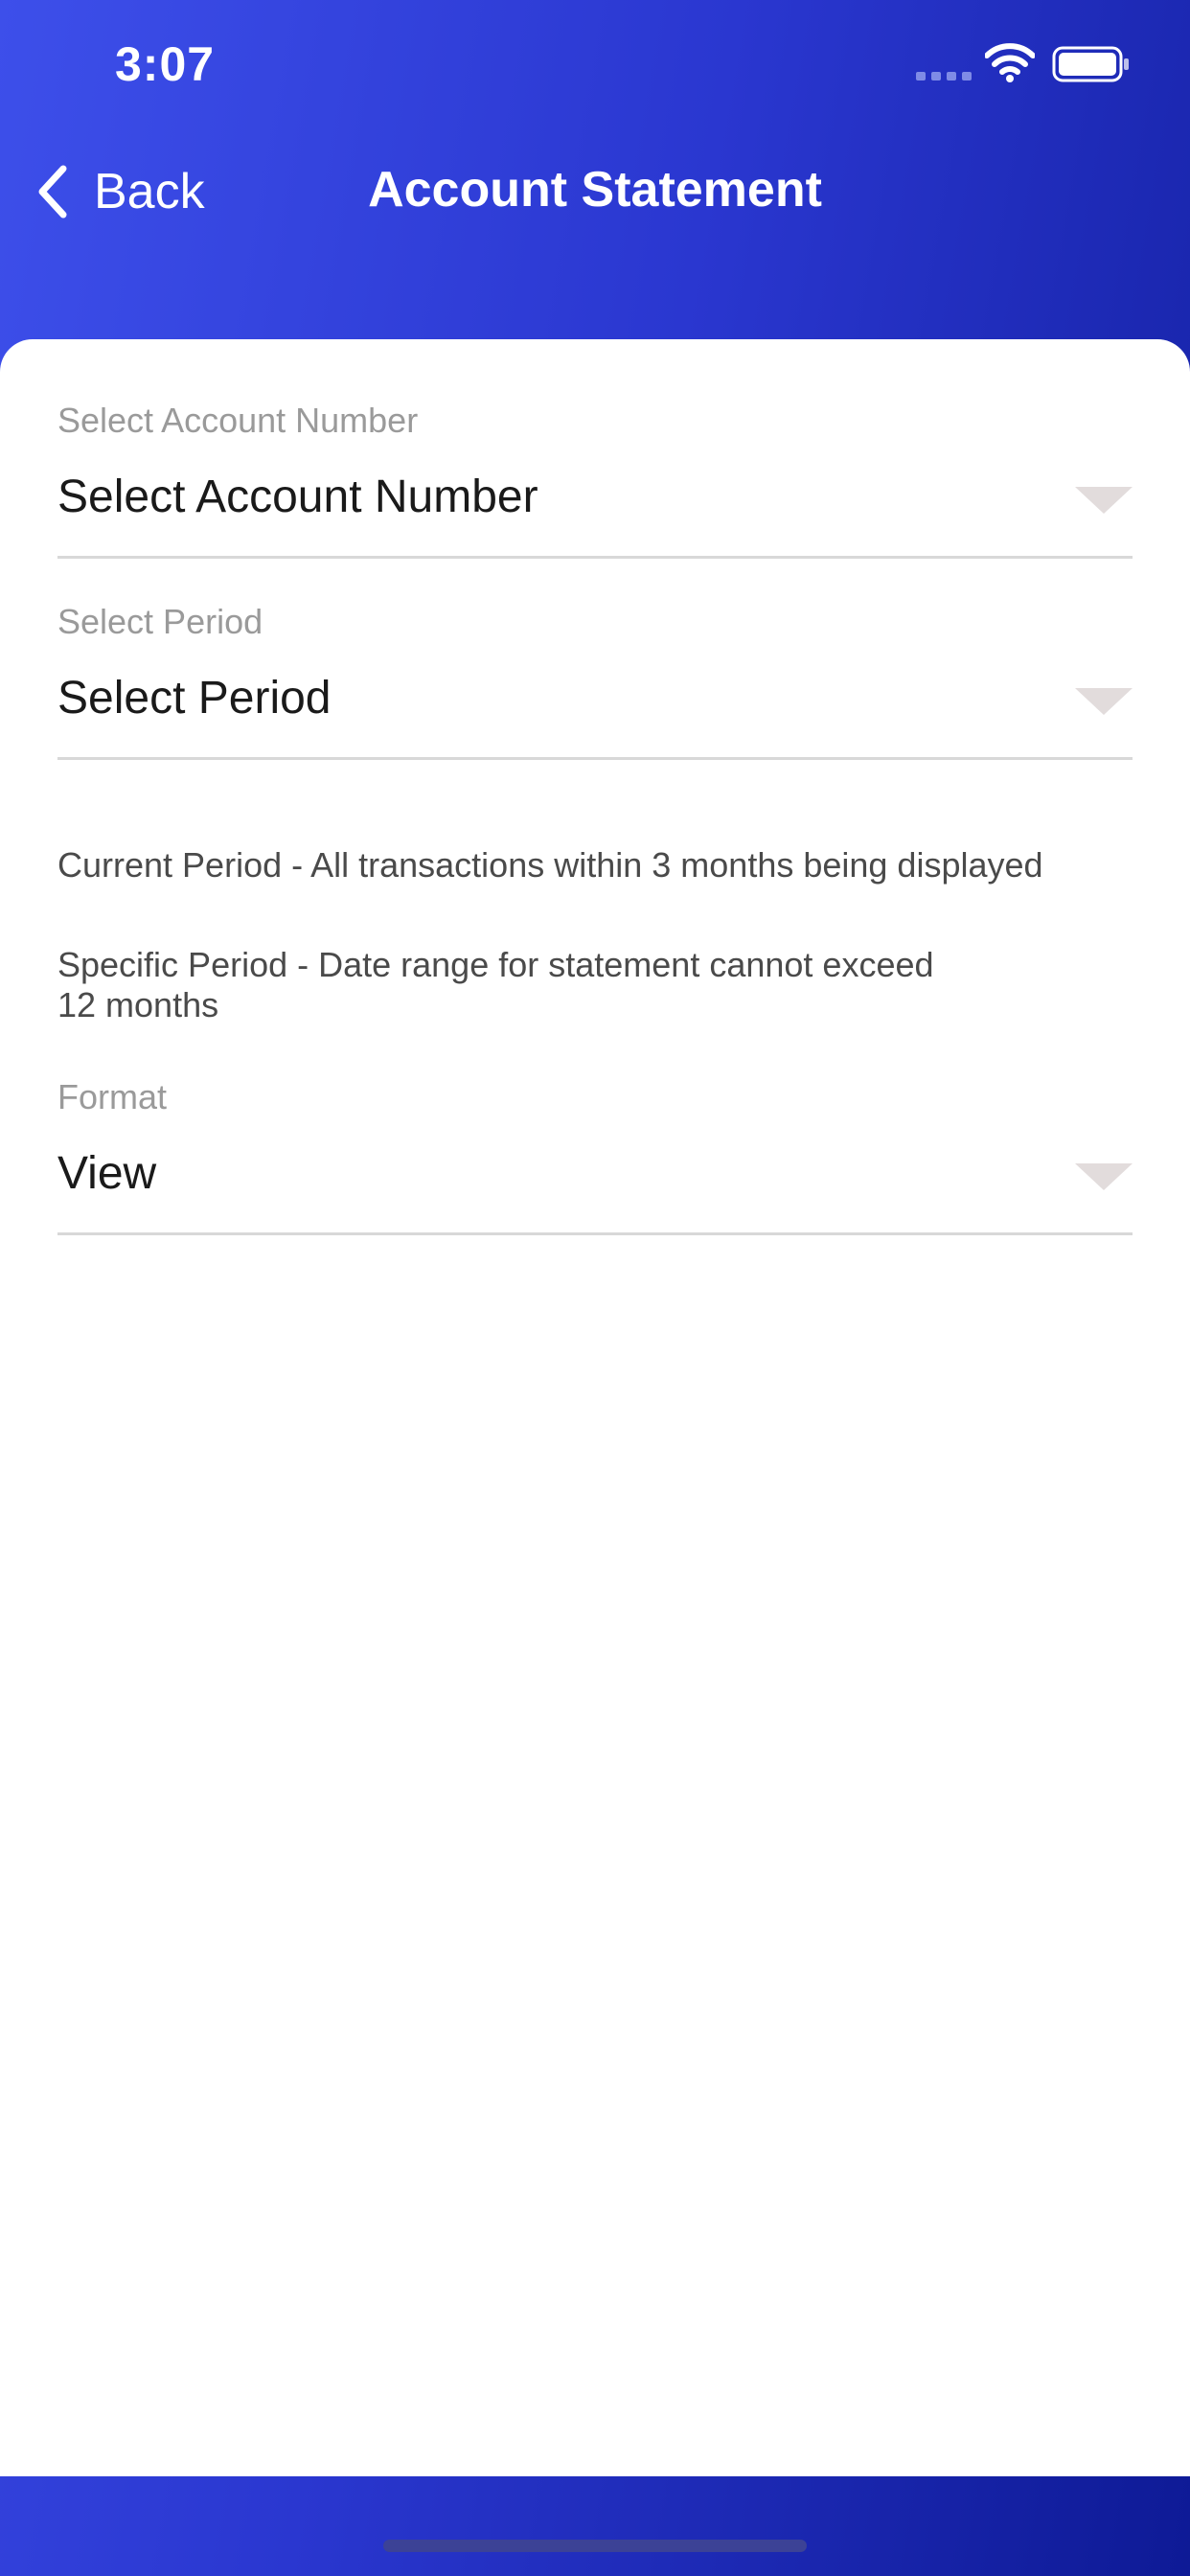  What do you see at coordinates (595, 2526) in the screenshot?
I see `bottom-bar` at bounding box center [595, 2526].